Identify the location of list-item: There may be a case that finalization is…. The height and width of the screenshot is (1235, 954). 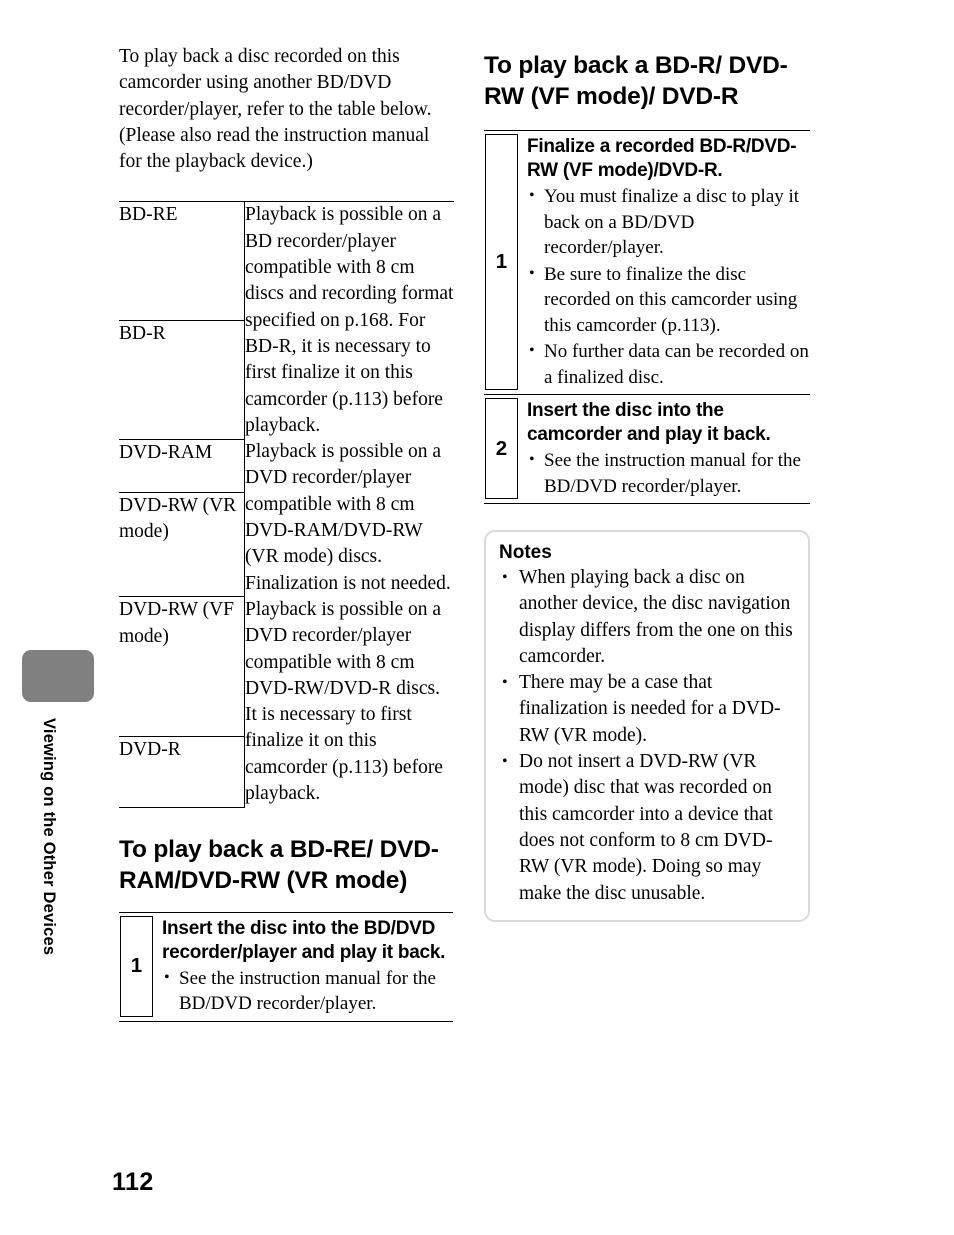
(647, 709).